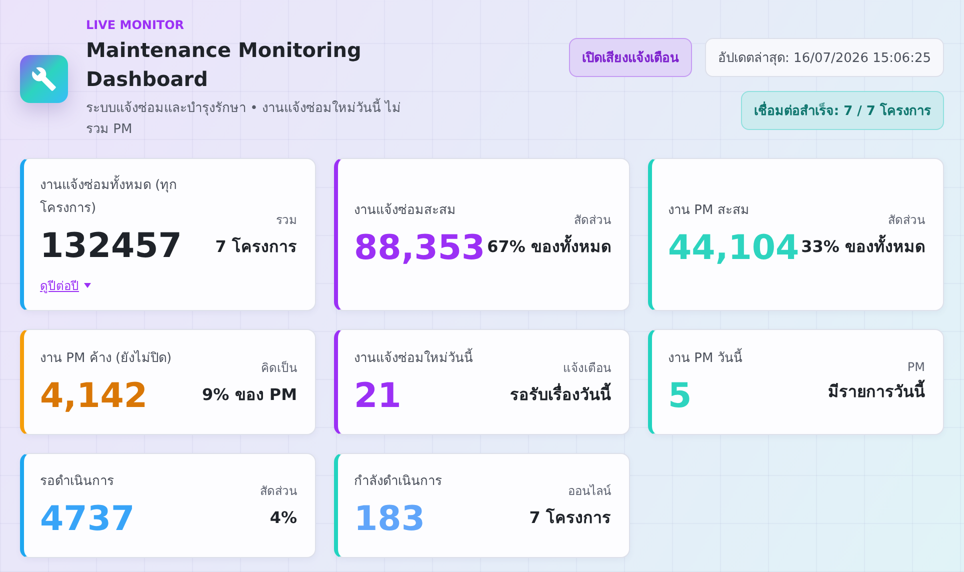 This screenshot has height=572, width=964. Describe the element at coordinates (94, 396) in the screenshot. I see `card-value: 4,142` at that location.